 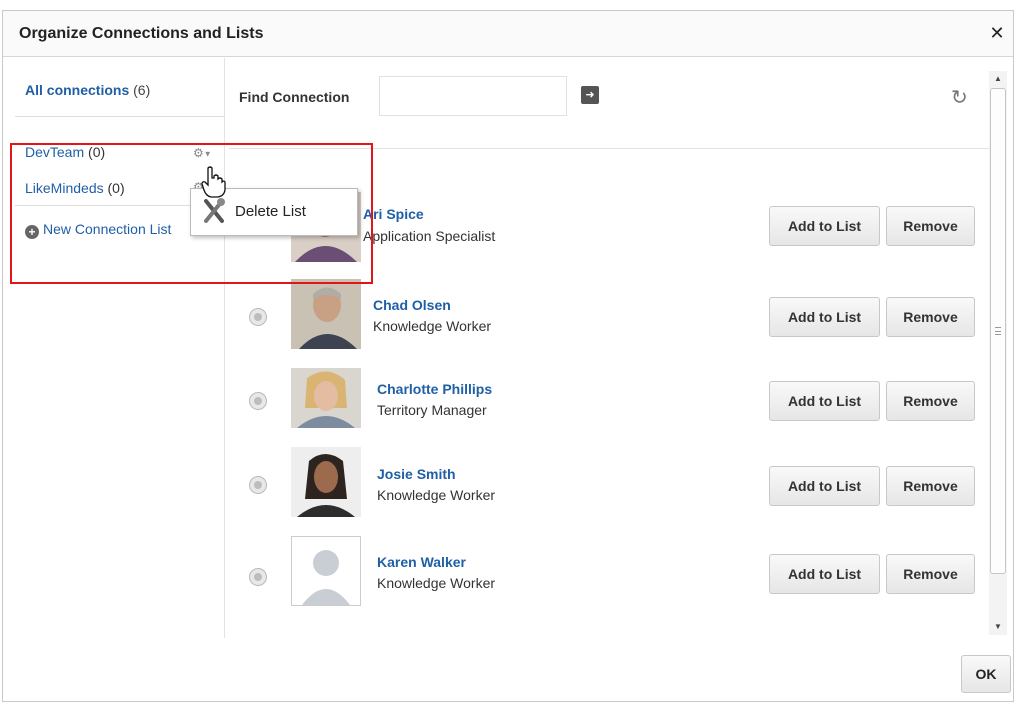 I want to click on list-label: LikeMindeds, so click(x=64, y=188).